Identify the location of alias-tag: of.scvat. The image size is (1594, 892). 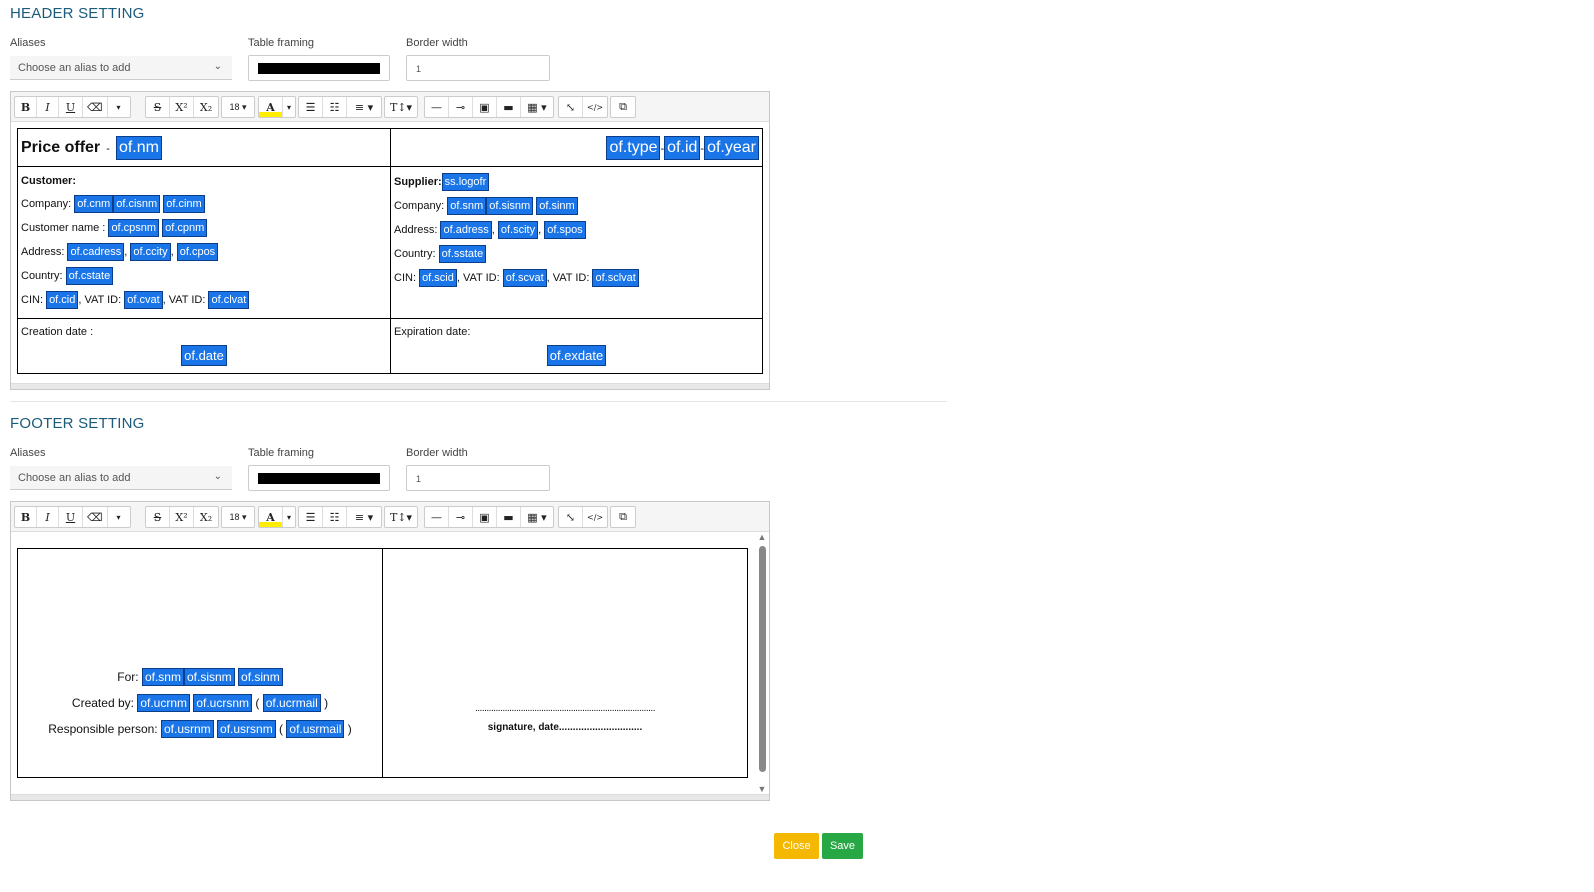
(524, 278).